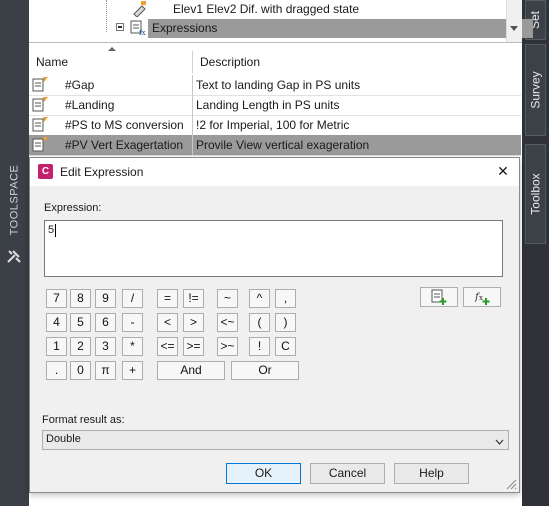 The width and height of the screenshot is (549, 506). What do you see at coordinates (278, 85) in the screenshot?
I see `cell-description: Text to landing Gap in PS units` at bounding box center [278, 85].